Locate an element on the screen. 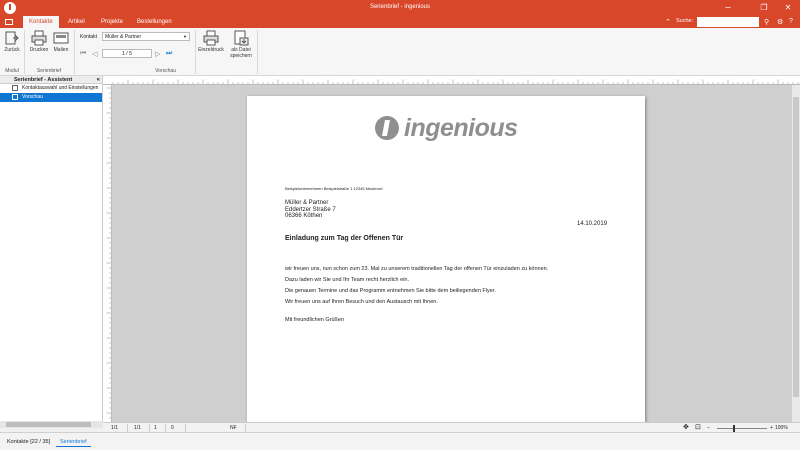 The width and height of the screenshot is (800, 450). preview-icon is located at coordinates (15, 97).